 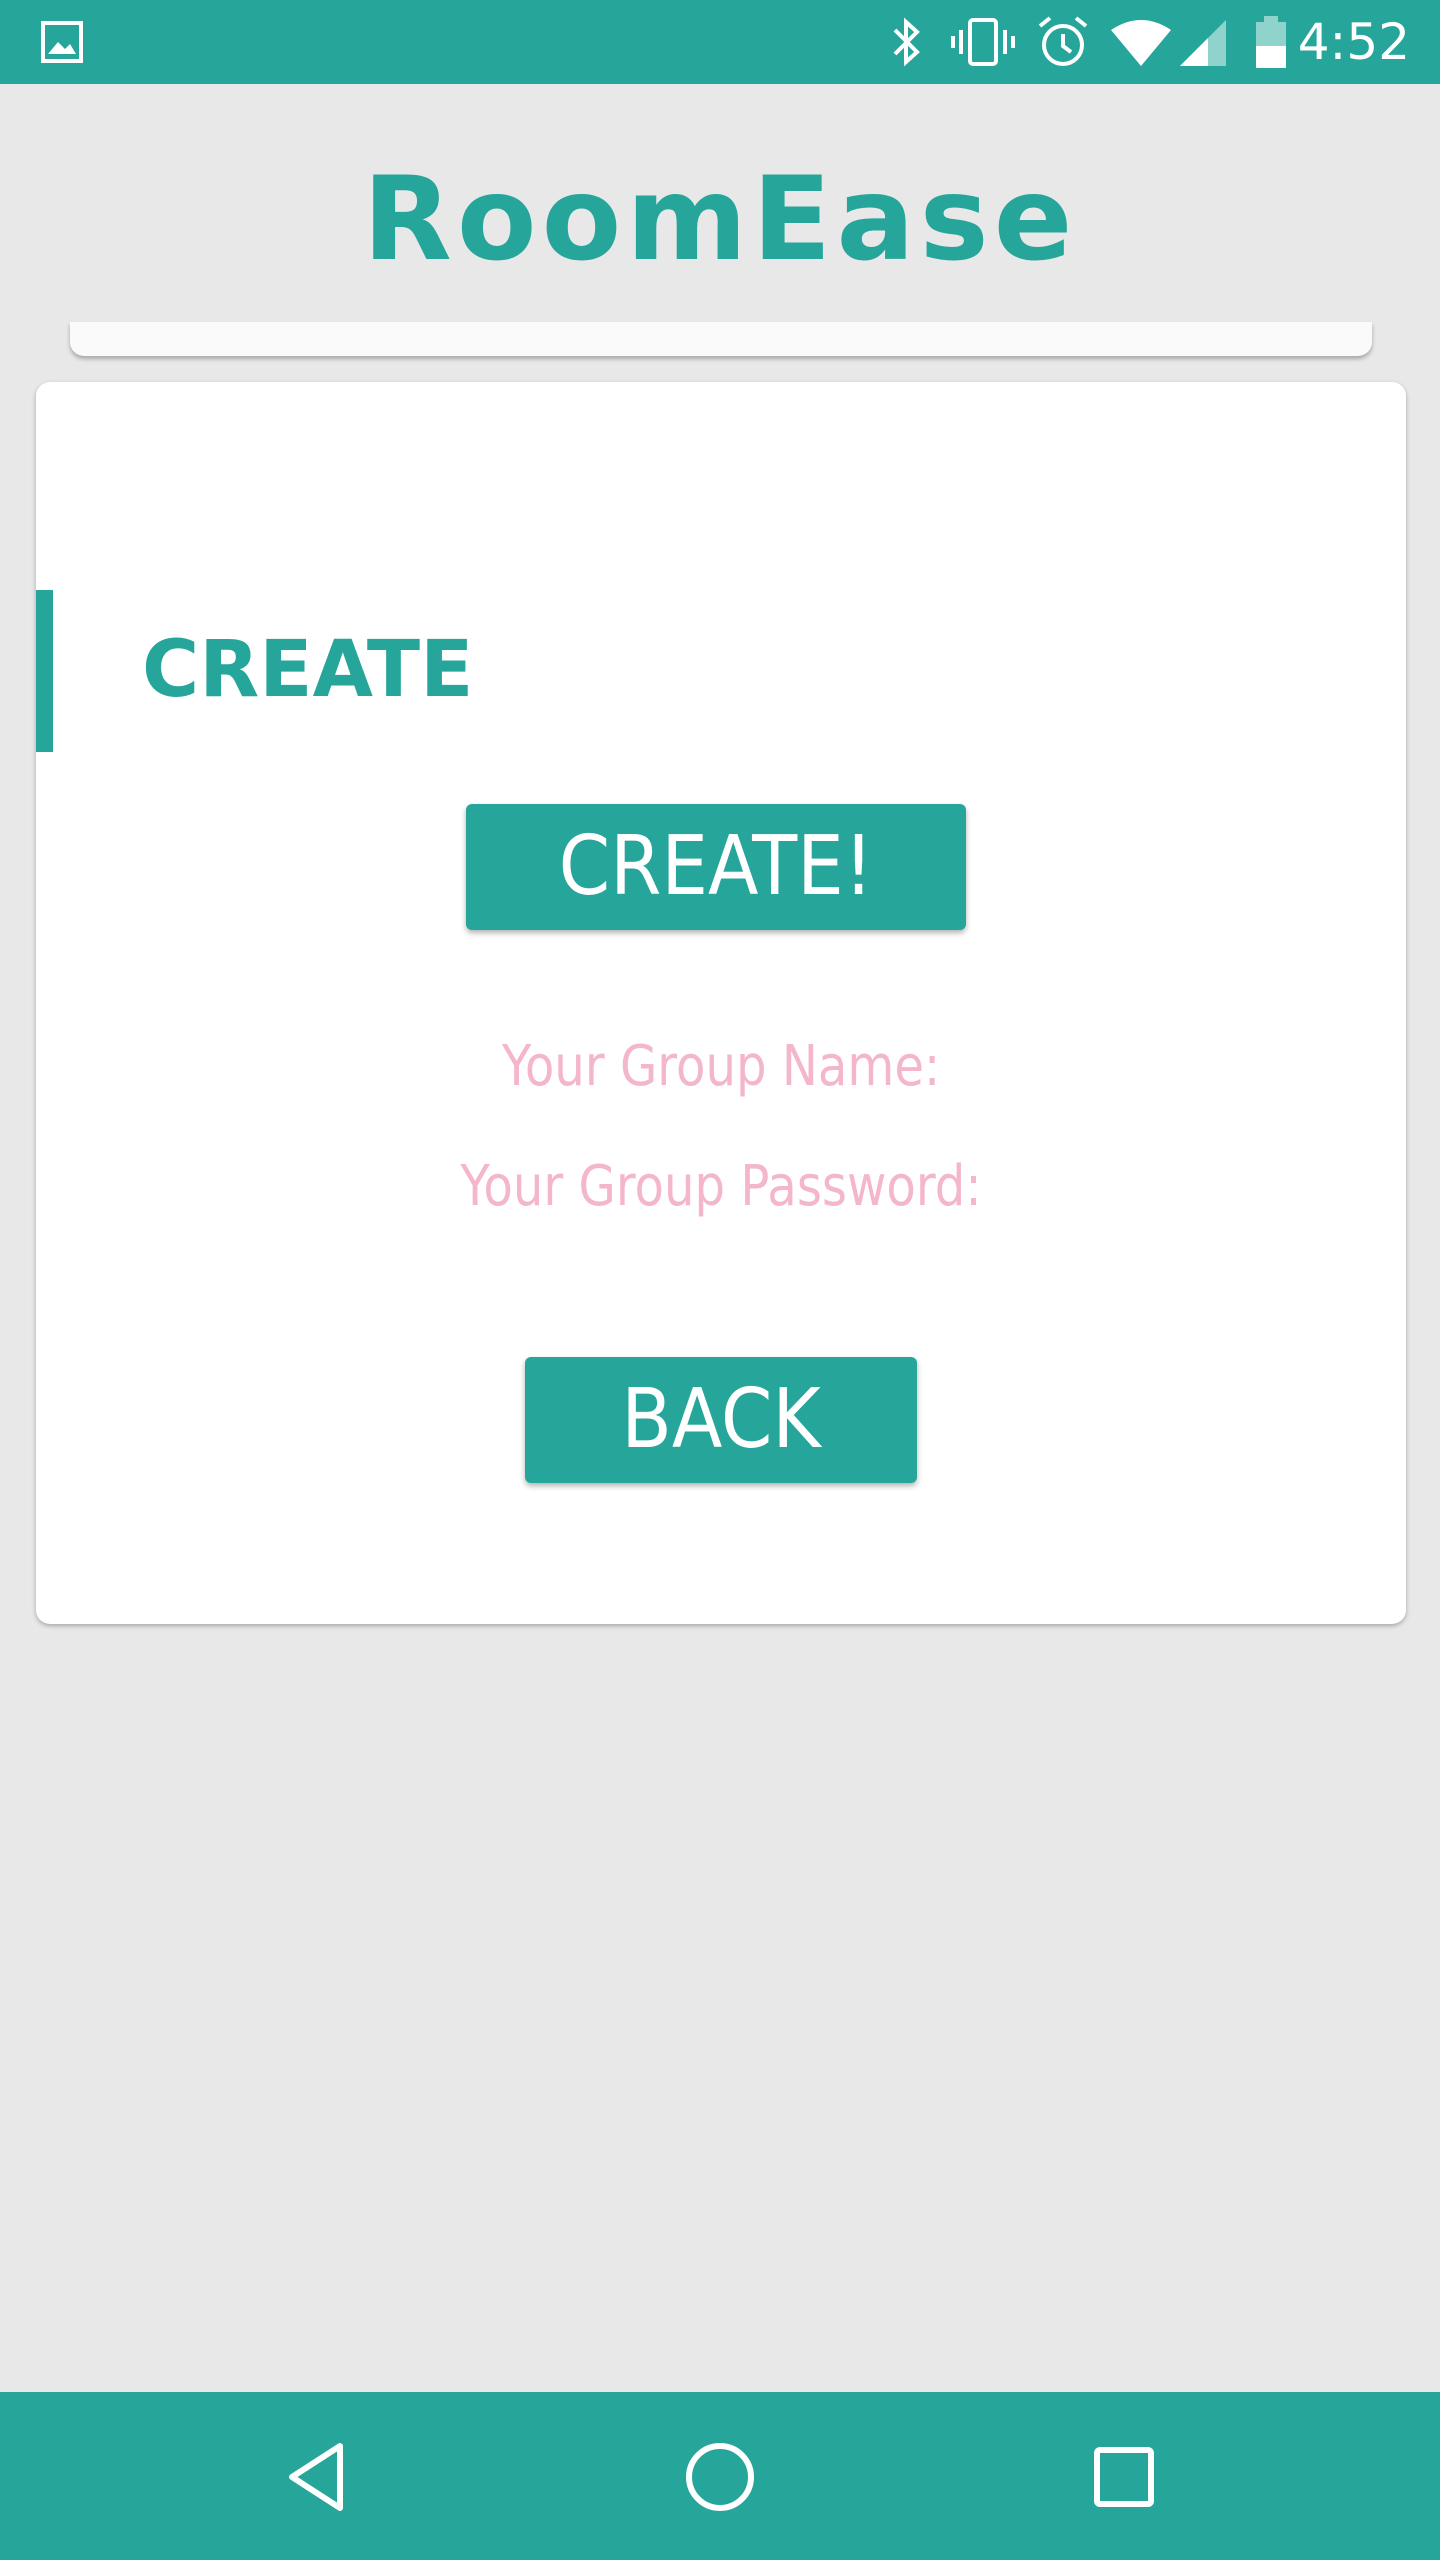 What do you see at coordinates (721, 1186) in the screenshot?
I see `group-password-label: Your Group Password:` at bounding box center [721, 1186].